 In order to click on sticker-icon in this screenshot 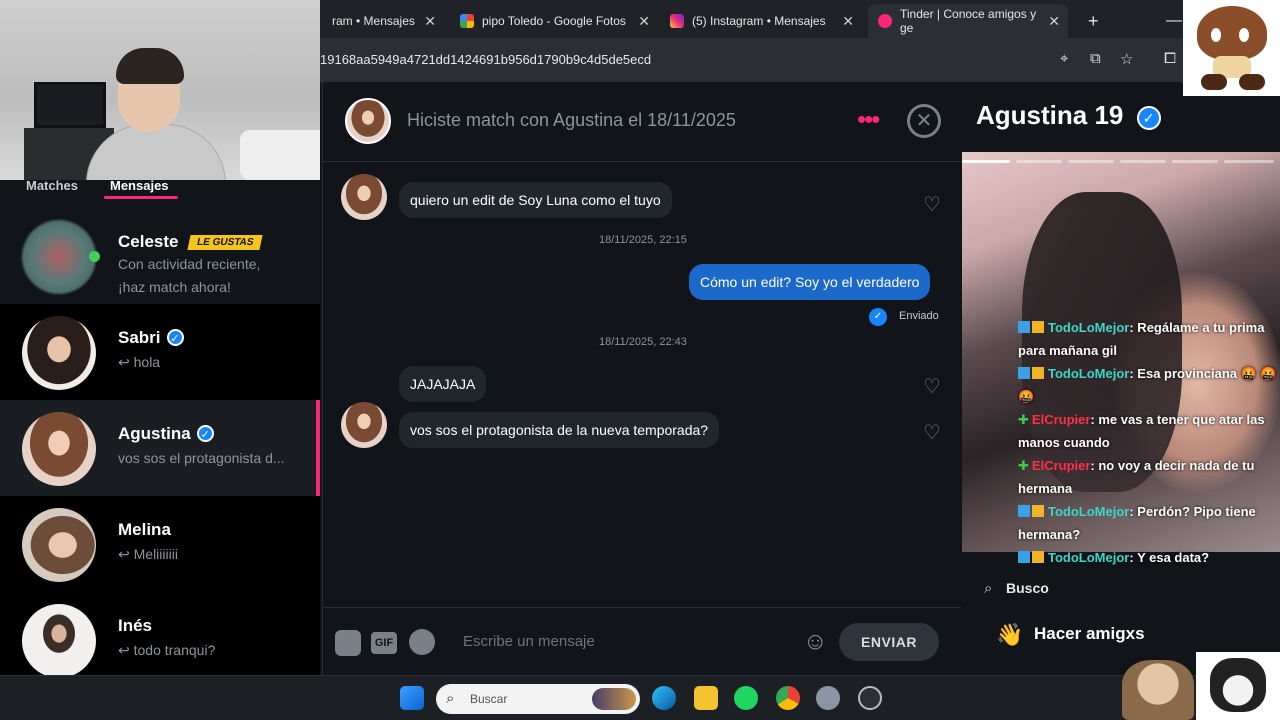, I will do `click(348, 643)`.